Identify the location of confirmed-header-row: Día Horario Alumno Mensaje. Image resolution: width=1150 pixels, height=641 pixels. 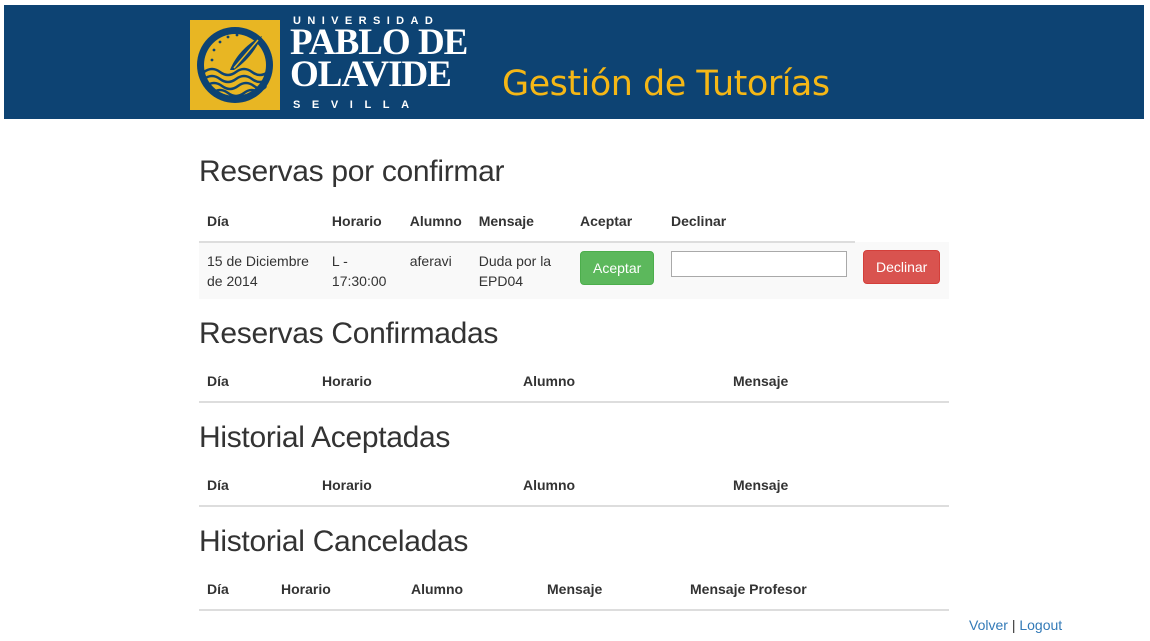
(574, 382).